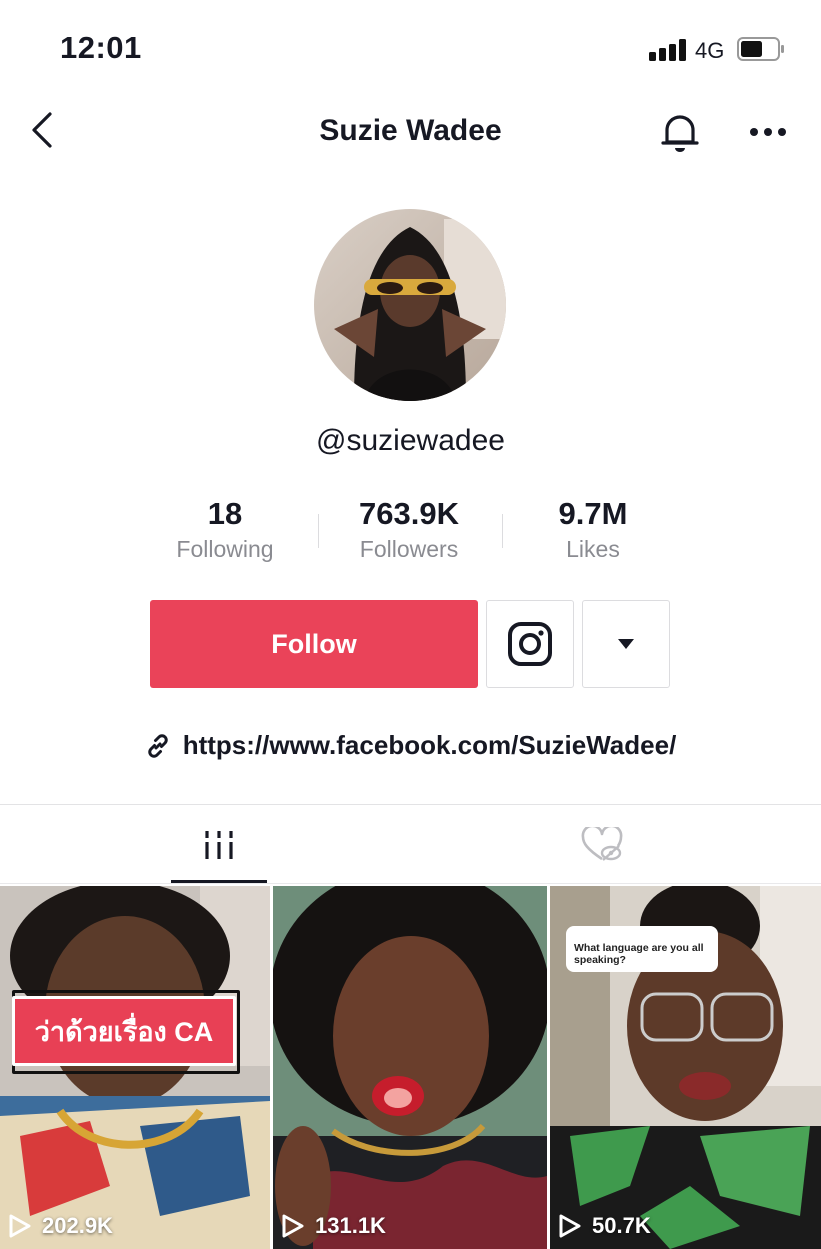  What do you see at coordinates (350, 1225) in the screenshot?
I see `view-count-text: 131.1K` at bounding box center [350, 1225].